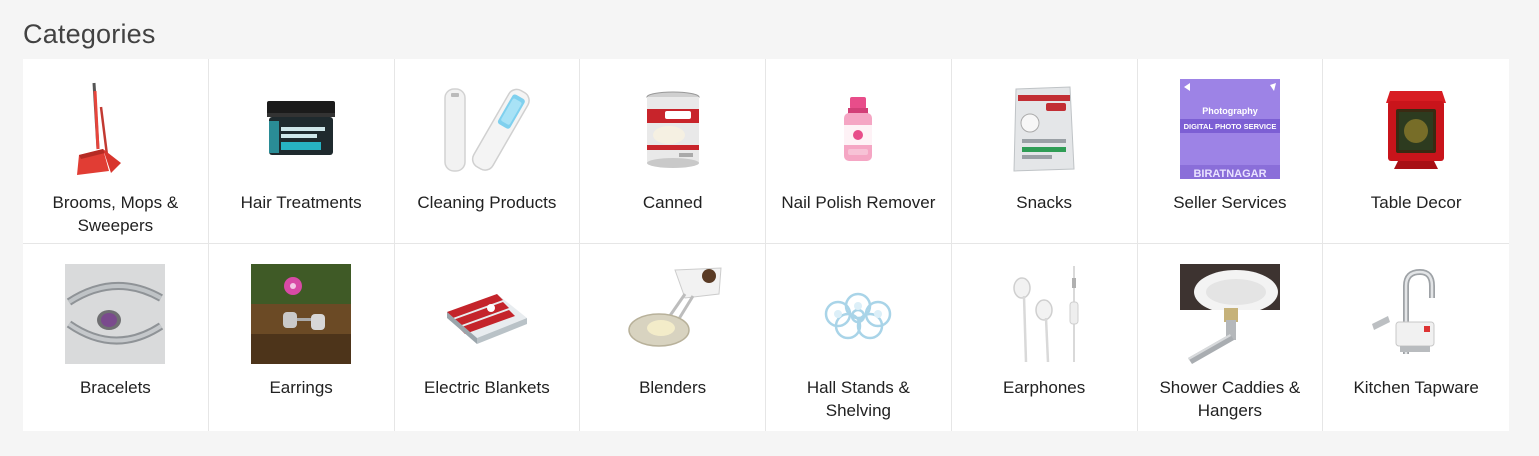 The height and width of the screenshot is (456, 1539). What do you see at coordinates (487, 314) in the screenshot?
I see `electric-blanket-icon` at bounding box center [487, 314].